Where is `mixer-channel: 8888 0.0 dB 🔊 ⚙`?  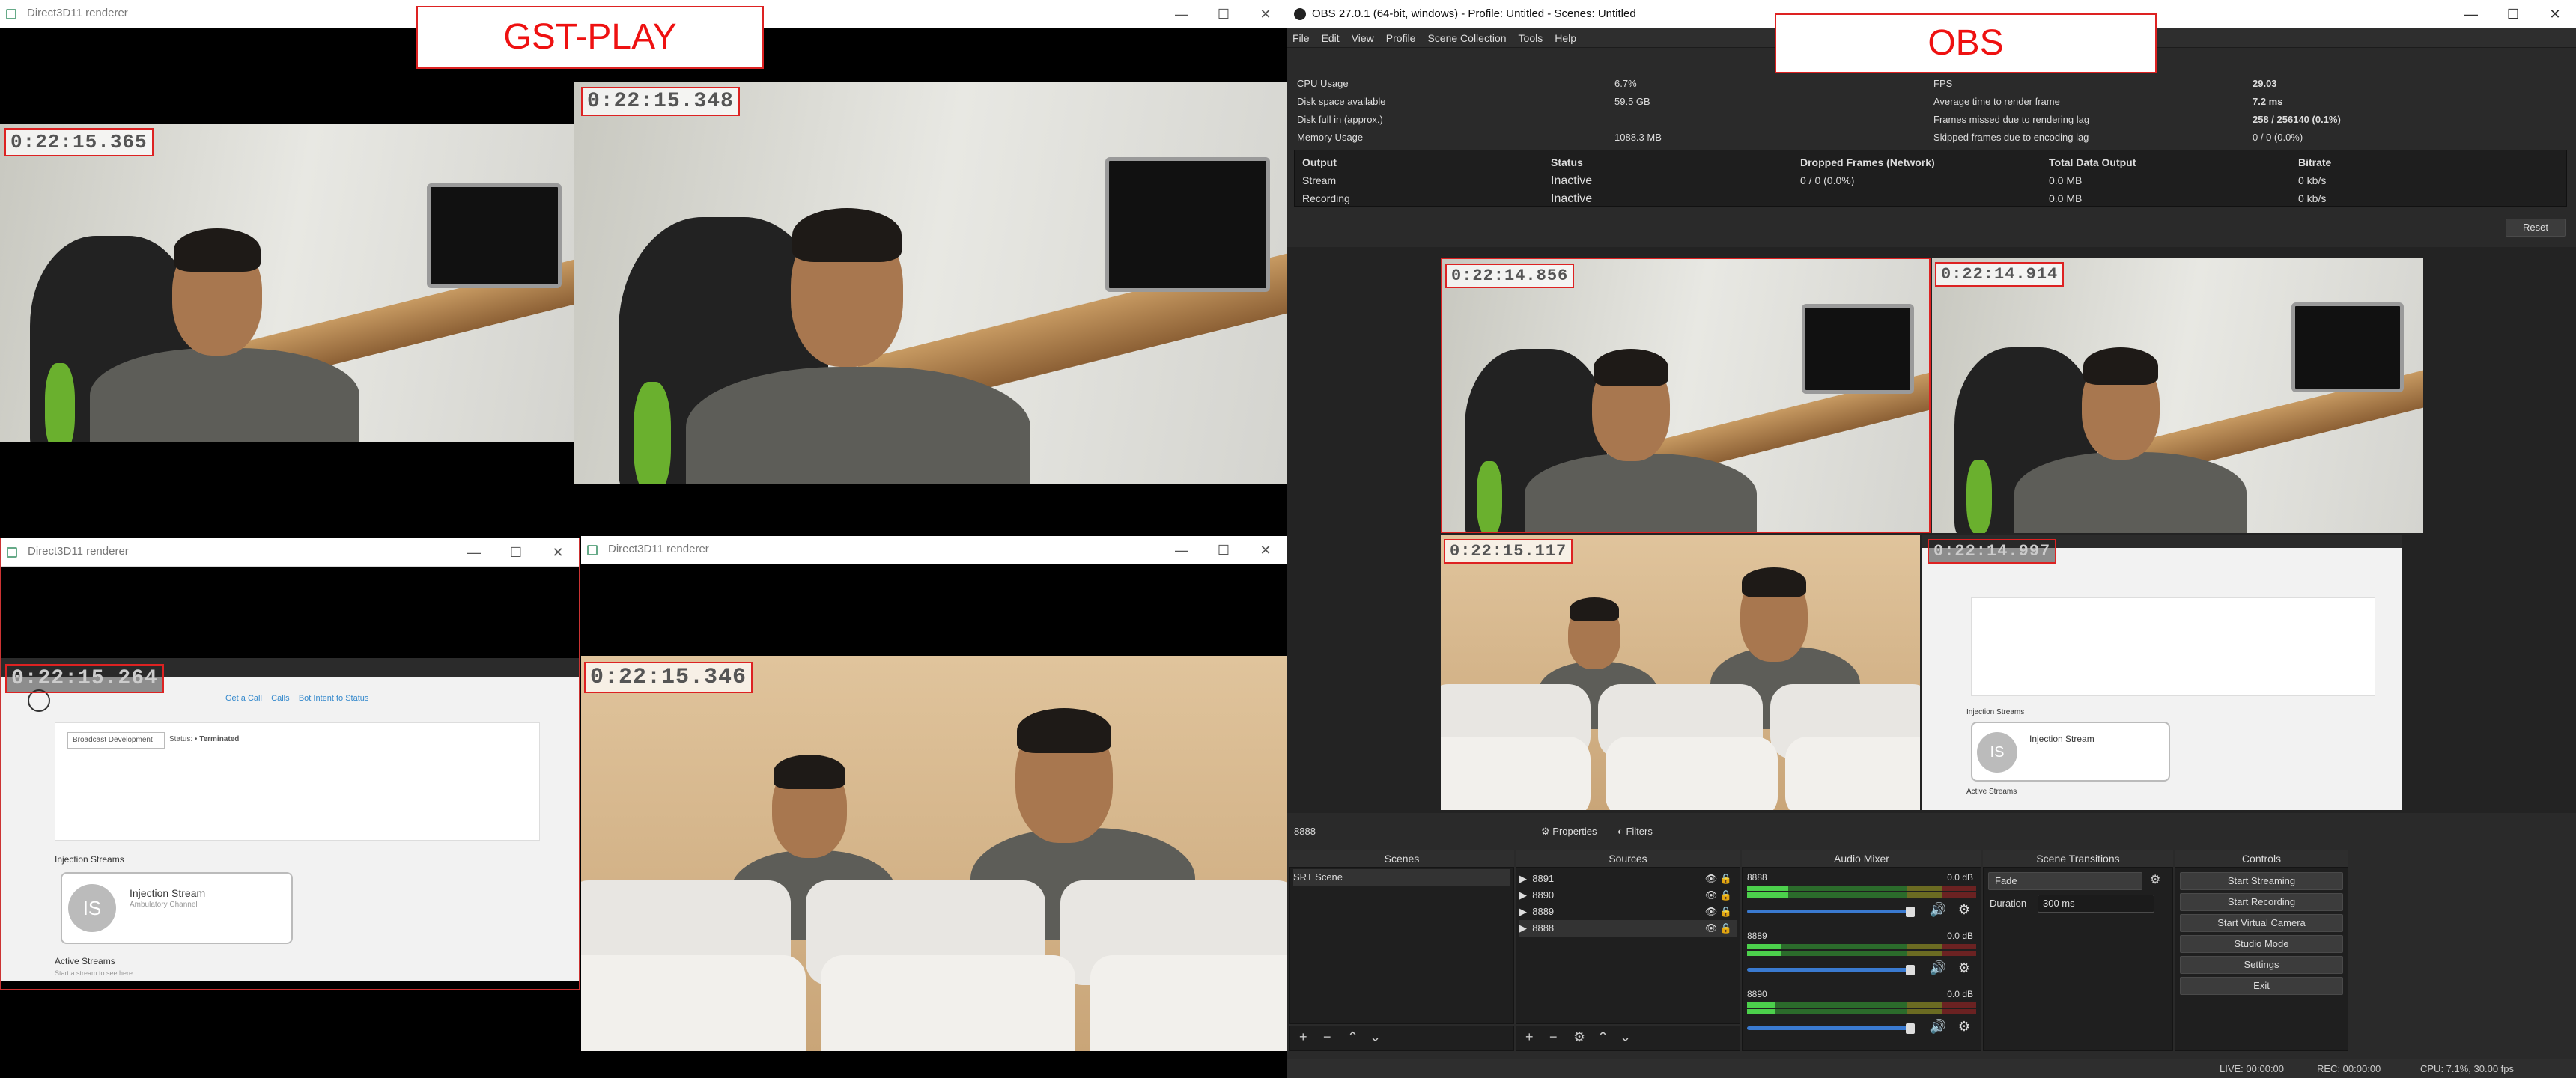 mixer-channel: 8888 0.0 dB 🔊 ⚙ is located at coordinates (1861, 900).